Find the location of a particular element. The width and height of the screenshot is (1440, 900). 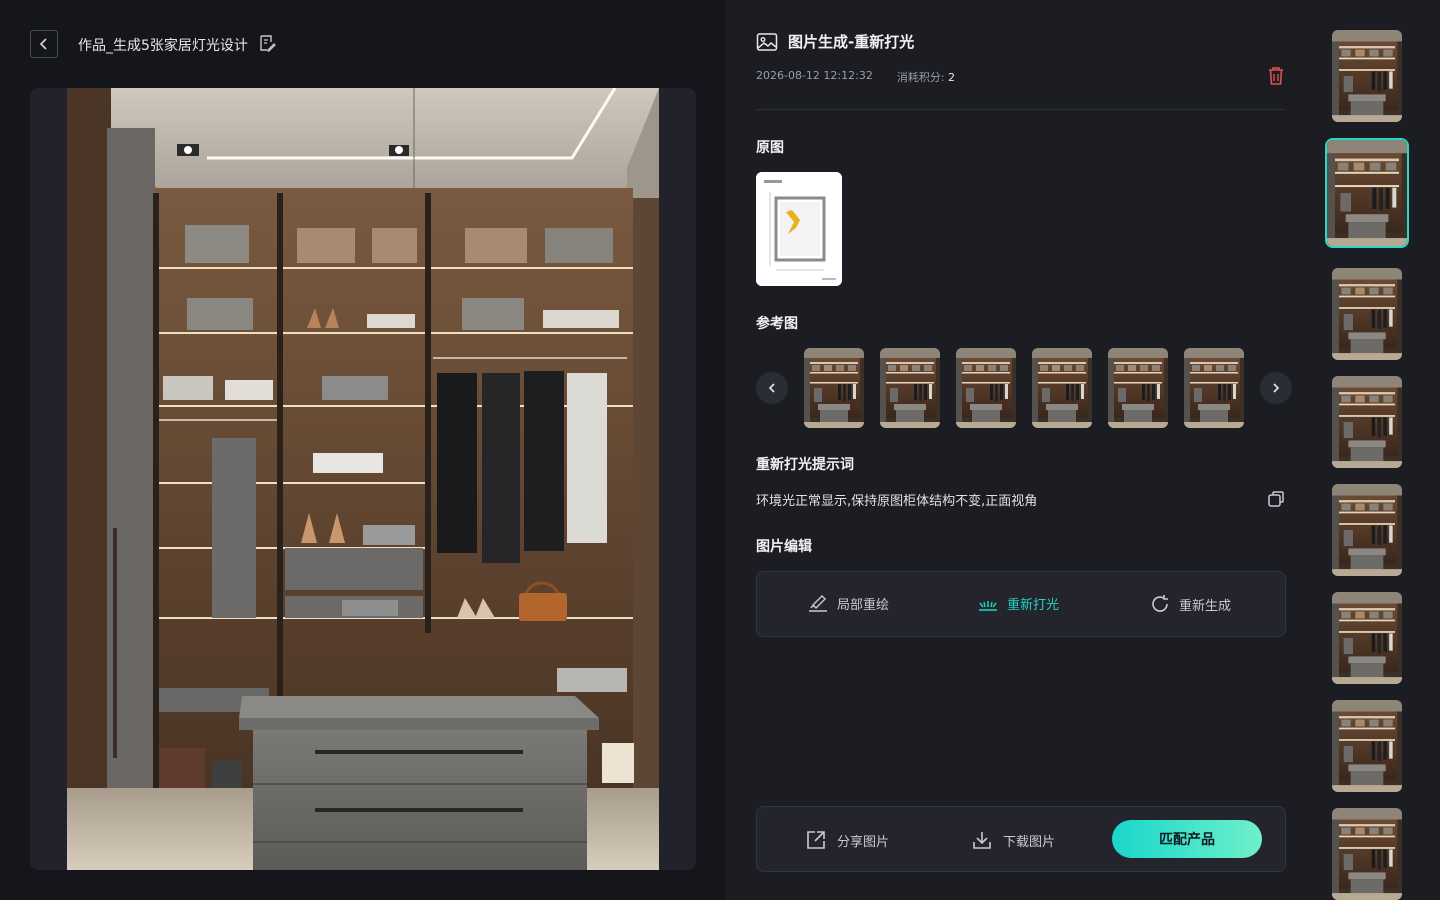

delete-button is located at coordinates (1276, 76).